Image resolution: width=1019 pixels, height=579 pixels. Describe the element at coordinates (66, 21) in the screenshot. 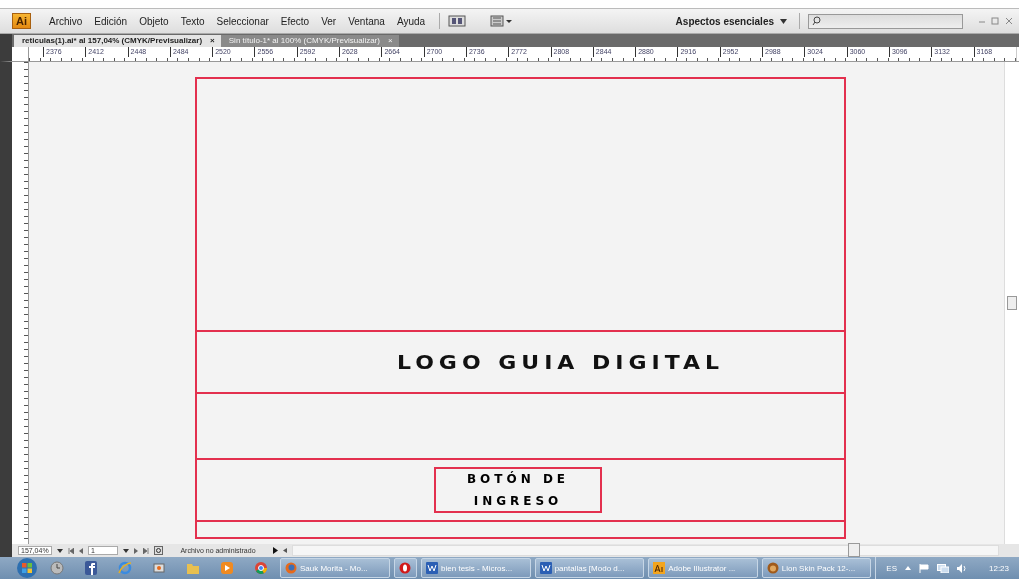

I see `menu-item: Archivo` at that location.